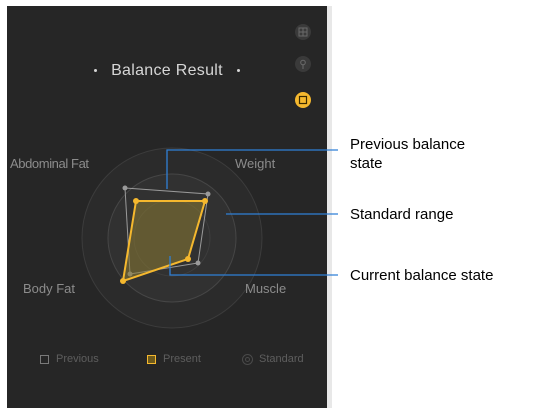 The height and width of the screenshot is (411, 543). I want to click on legend-standard: Standard, so click(273, 359).